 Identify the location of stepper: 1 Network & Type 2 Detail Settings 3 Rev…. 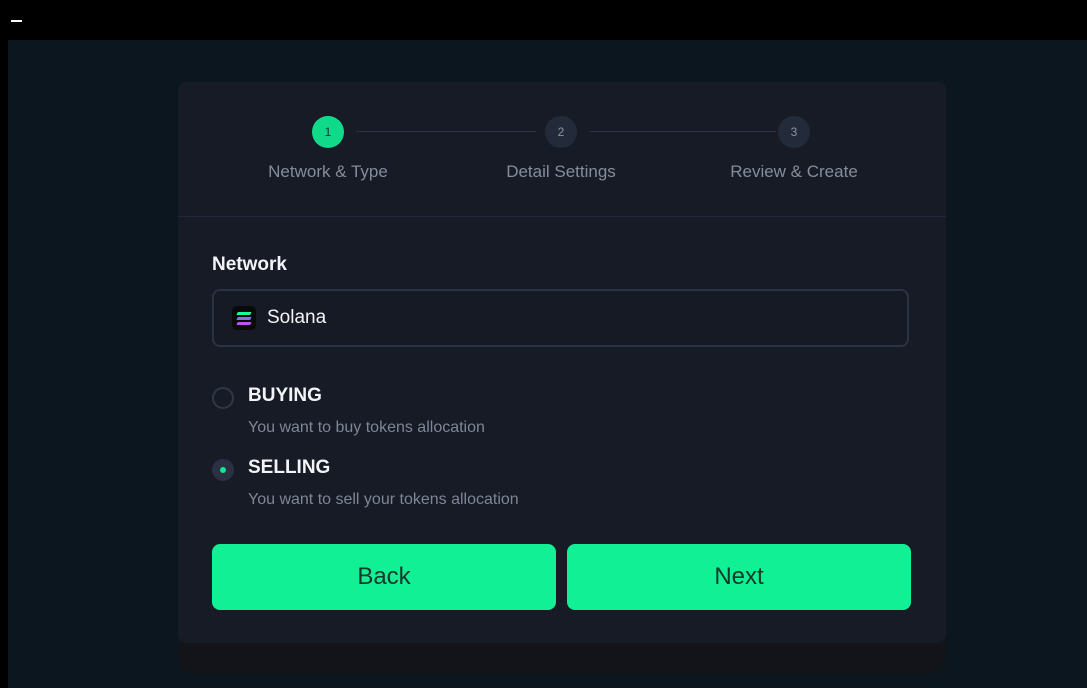
(562, 149).